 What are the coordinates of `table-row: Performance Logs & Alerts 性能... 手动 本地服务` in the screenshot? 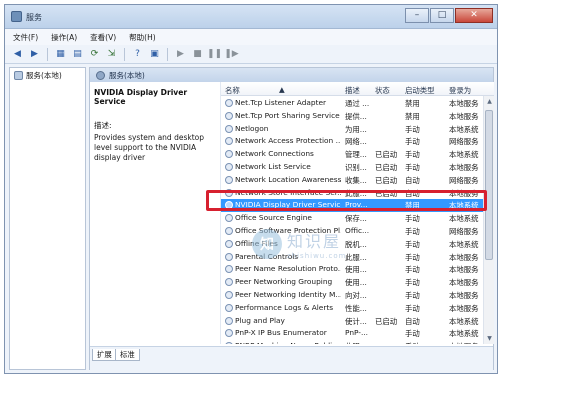 It's located at (352, 308).